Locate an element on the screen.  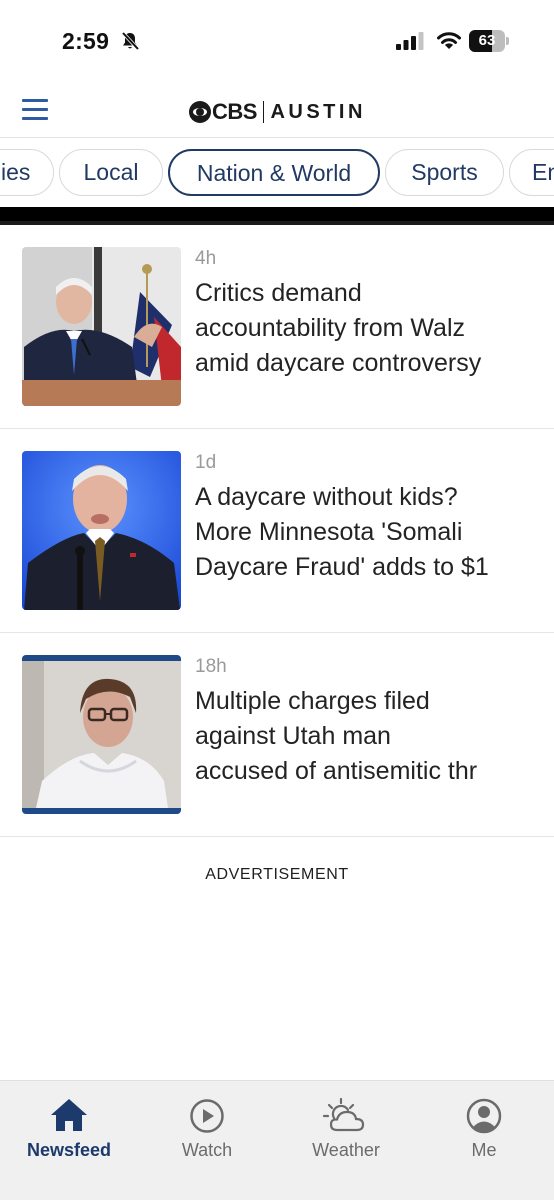
nav-label: Me is located at coordinates (484, 1150).